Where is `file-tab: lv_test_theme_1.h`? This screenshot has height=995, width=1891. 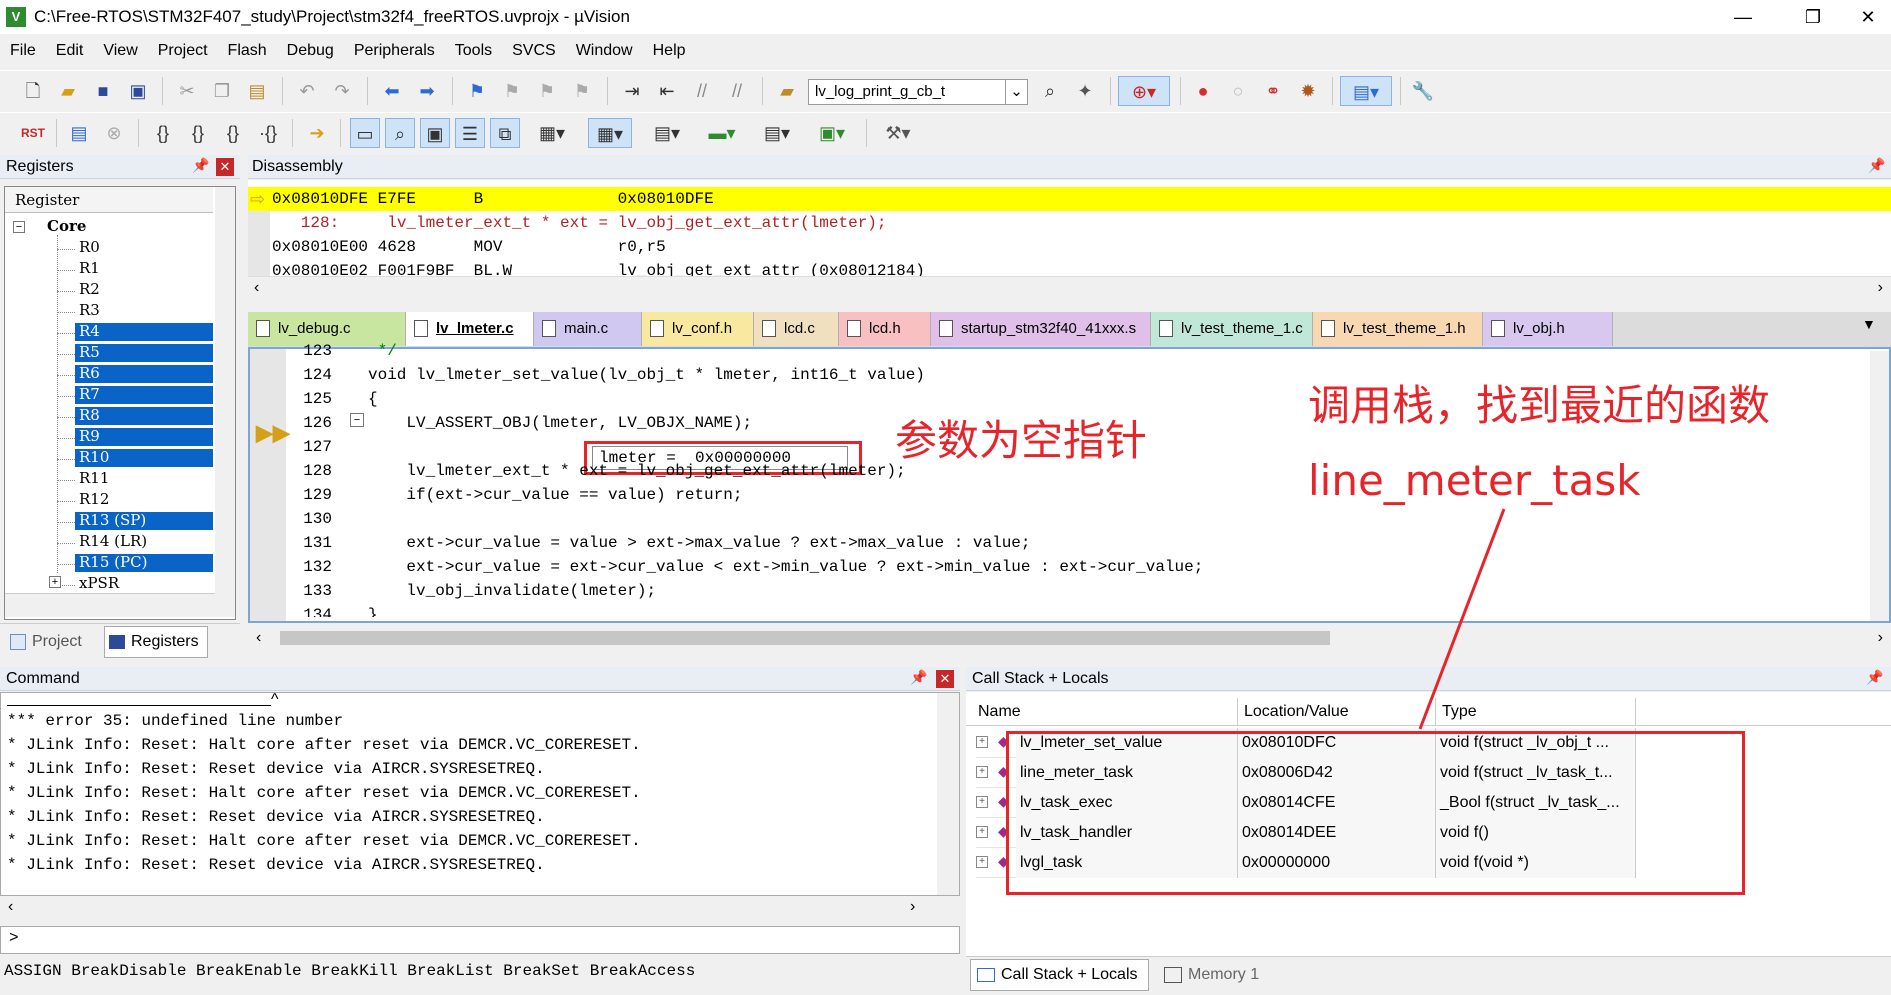 file-tab: lv_test_theme_1.h is located at coordinates (1398, 329).